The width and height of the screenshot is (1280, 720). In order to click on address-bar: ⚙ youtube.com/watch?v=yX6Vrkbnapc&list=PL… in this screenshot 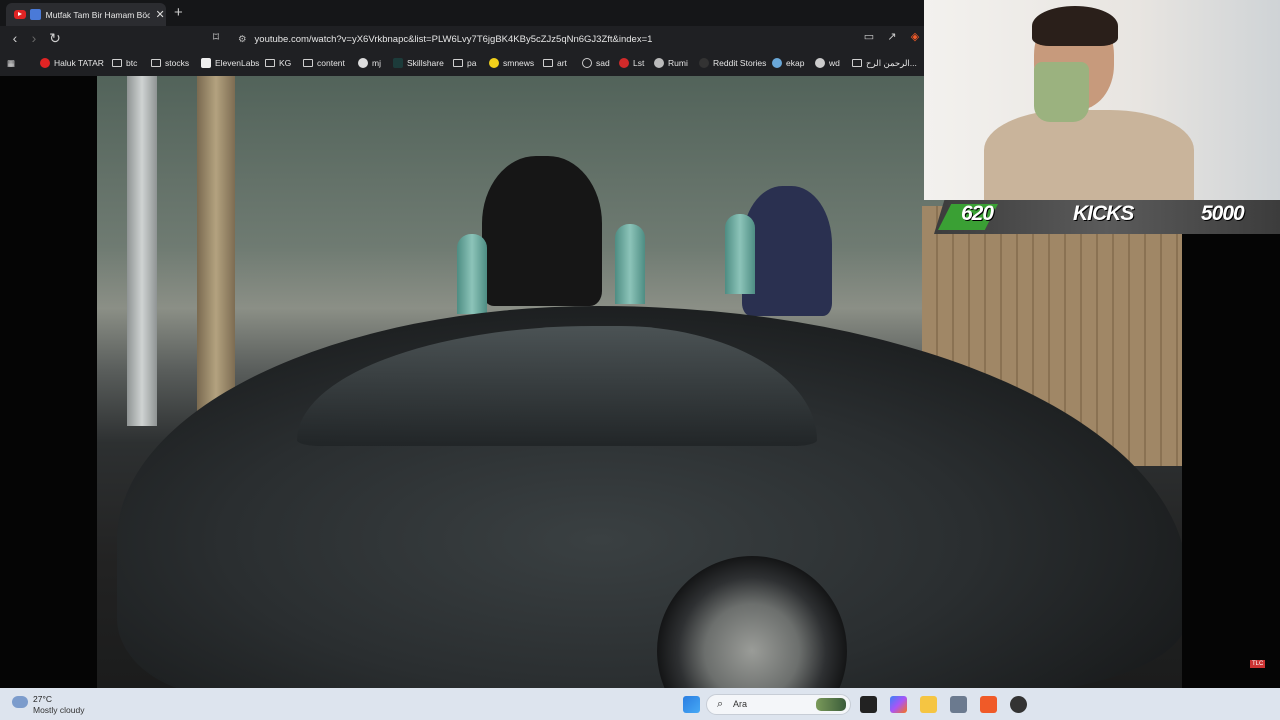, I will do `click(566, 39)`.